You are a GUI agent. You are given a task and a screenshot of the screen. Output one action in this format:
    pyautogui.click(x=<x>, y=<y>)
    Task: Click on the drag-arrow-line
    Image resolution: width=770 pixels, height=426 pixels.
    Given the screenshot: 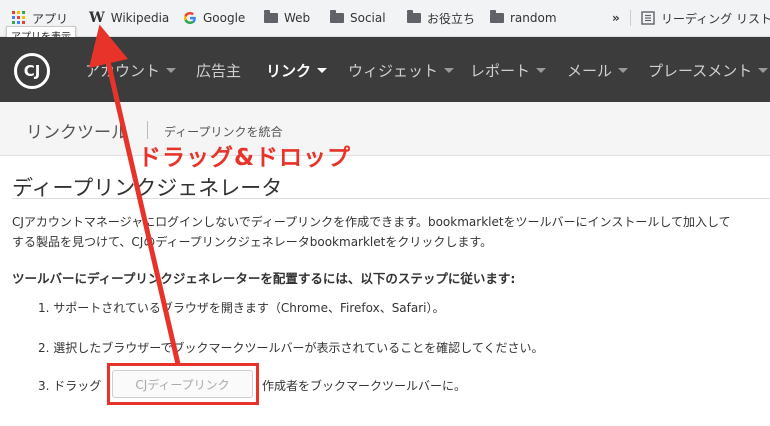 What is the action you would take?
    pyautogui.click(x=135, y=194)
    